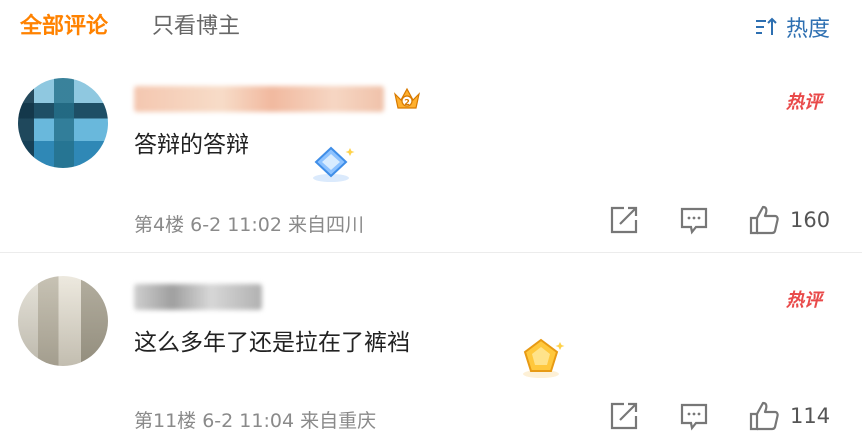  What do you see at coordinates (719, 416) in the screenshot?
I see `comment-actions: 114` at bounding box center [719, 416].